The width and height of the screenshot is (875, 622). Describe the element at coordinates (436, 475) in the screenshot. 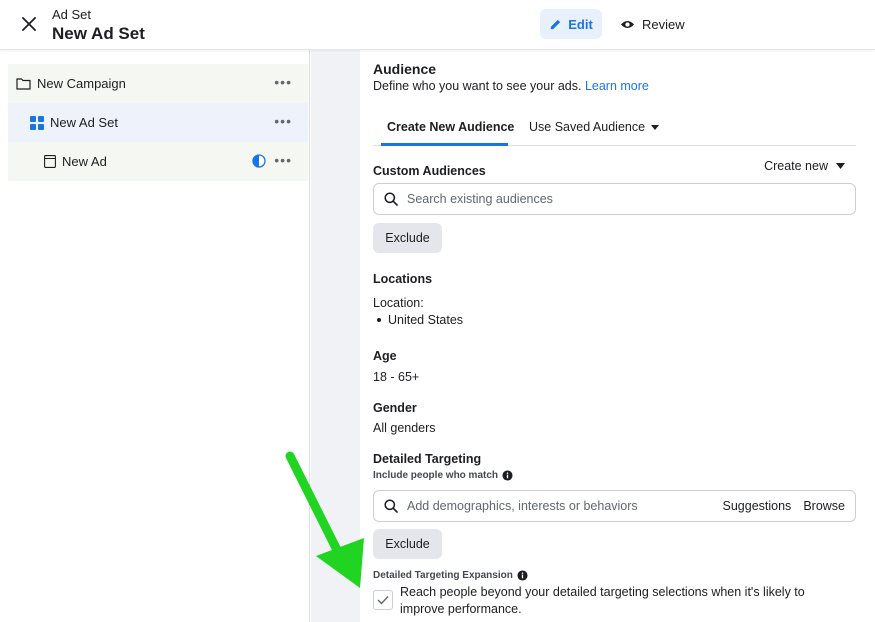

I see `include-people-text: Include people who match` at that location.